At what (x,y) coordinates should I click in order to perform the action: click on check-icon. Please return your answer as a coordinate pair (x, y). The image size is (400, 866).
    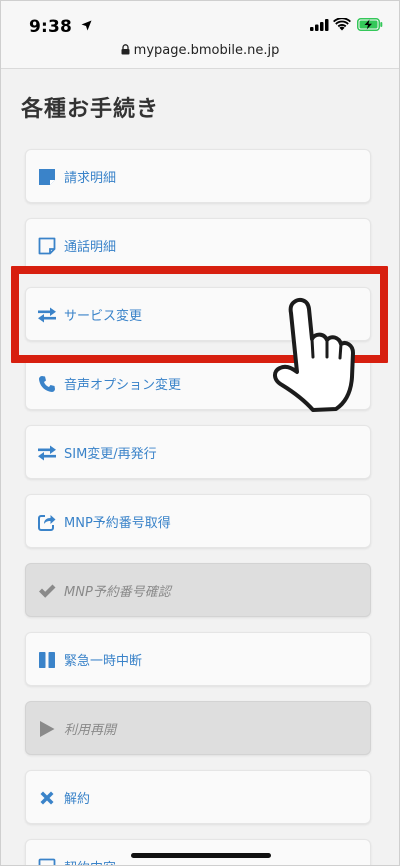
    Looking at the image, I should click on (47, 591).